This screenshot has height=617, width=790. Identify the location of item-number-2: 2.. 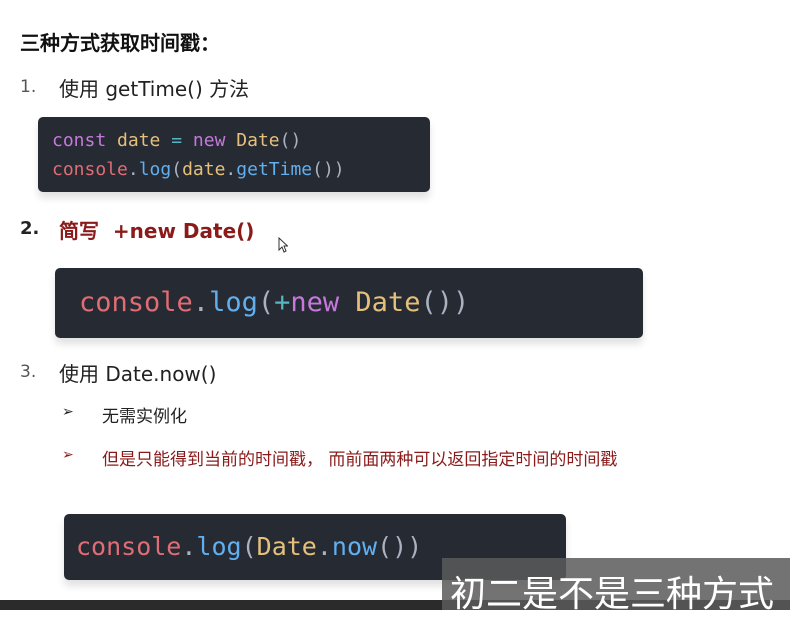
(30, 228).